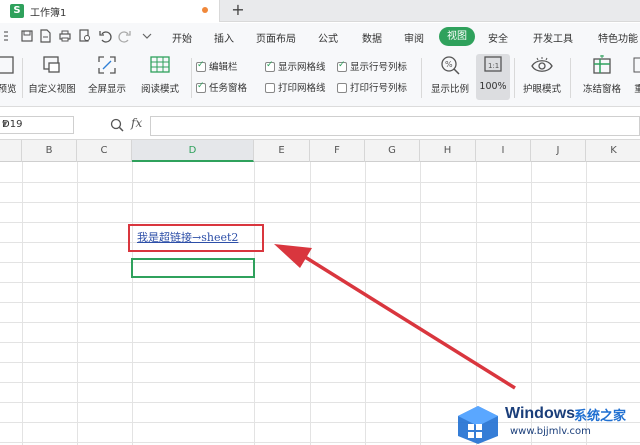 This screenshot has width=640, height=445. What do you see at coordinates (550, 431) in the screenshot?
I see `watermark-url: www.bjjmlv.com` at bounding box center [550, 431].